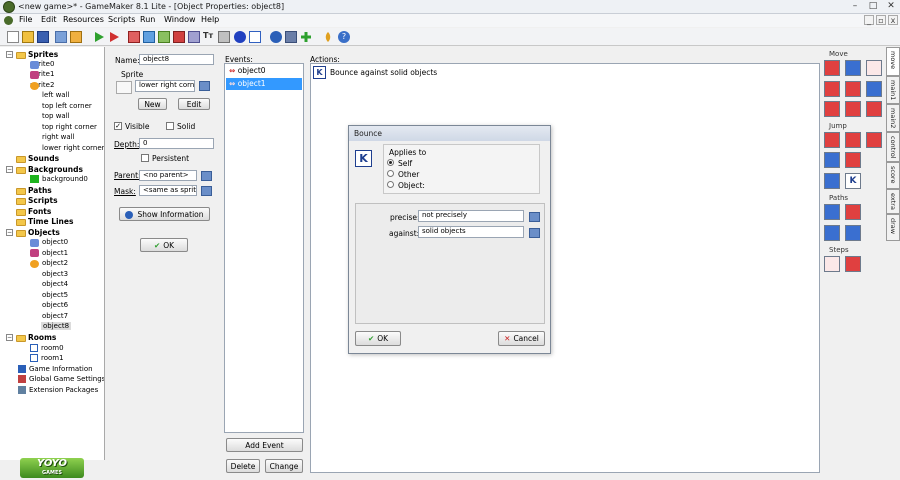 The height and width of the screenshot is (480, 900). What do you see at coordinates (114, 37) in the screenshot?
I see `debug-game-icon` at bounding box center [114, 37].